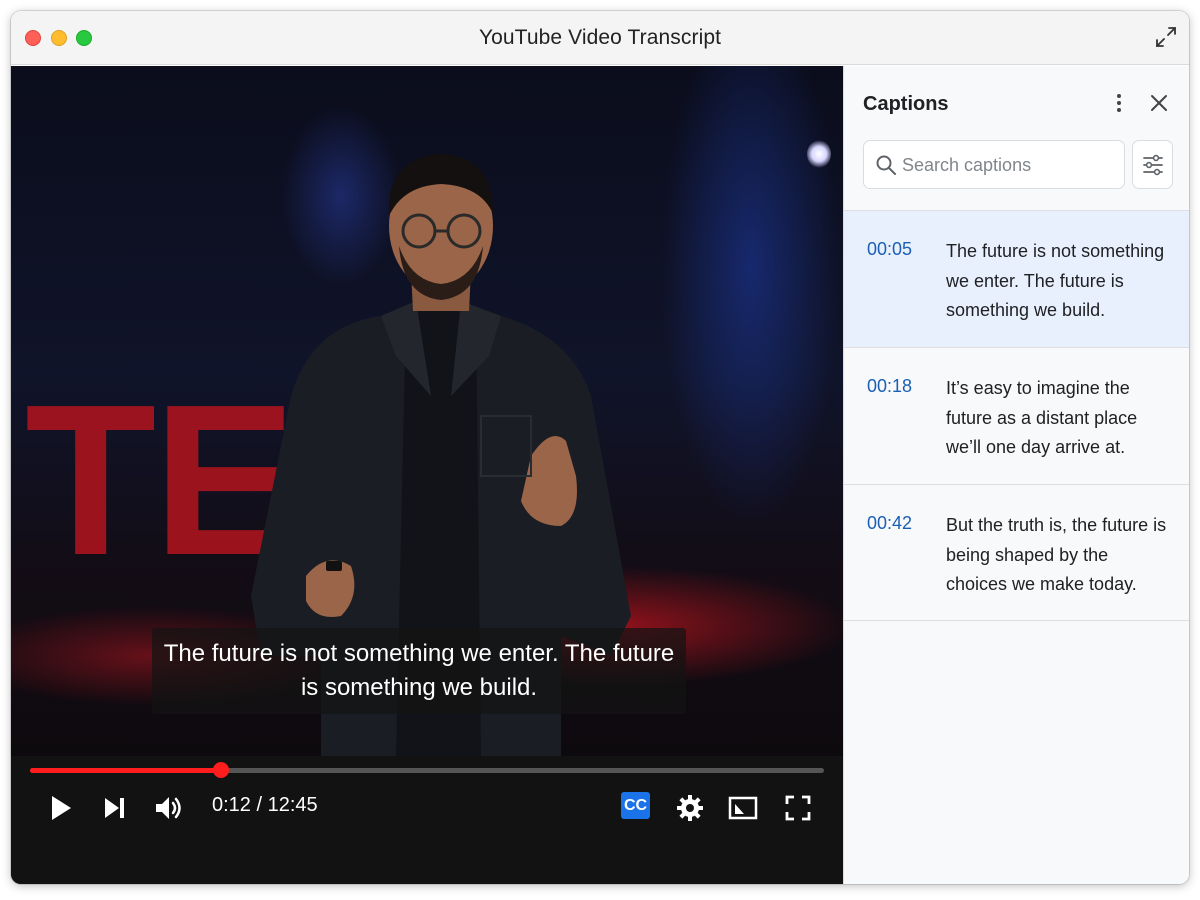  What do you see at coordinates (220, 770) in the screenshot?
I see `progress-scrubber` at bounding box center [220, 770].